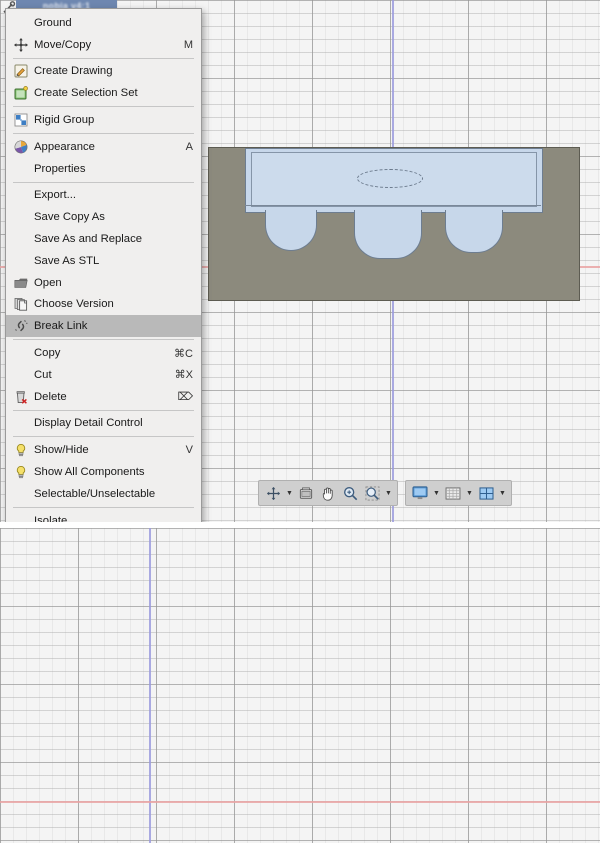 This screenshot has width=600, height=843. What do you see at coordinates (103, 261) in the screenshot?
I see `menu-item-save-as-stl: Save As STL` at bounding box center [103, 261].